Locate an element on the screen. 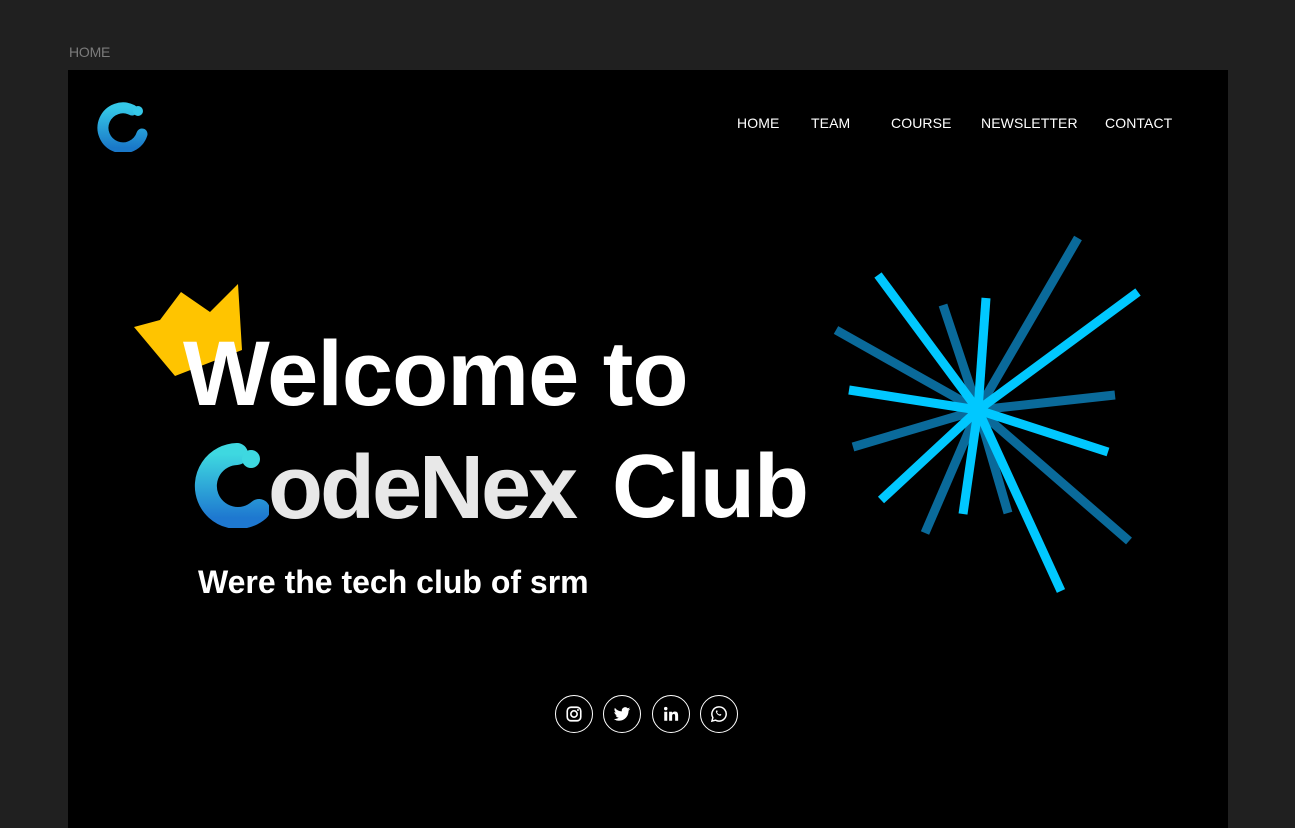 This screenshot has height=828, width=1295. main-nav: HOME TEAM COURSE NEWSLETTER CONTACT is located at coordinates (648, 125).